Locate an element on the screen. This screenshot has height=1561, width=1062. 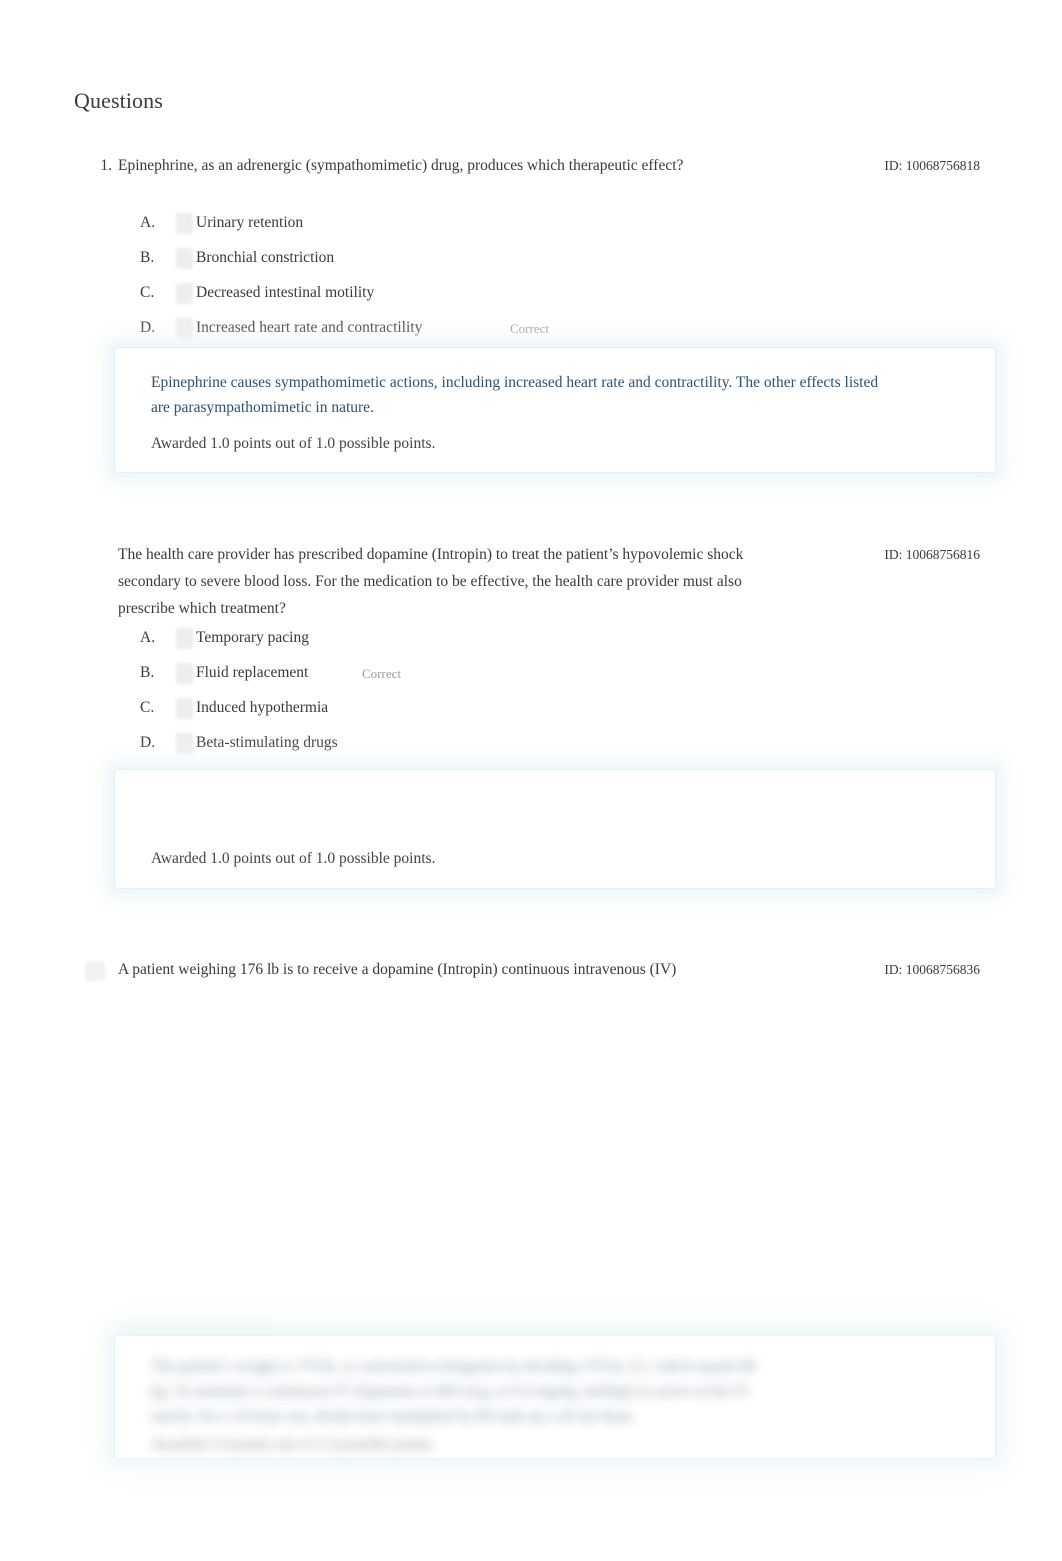
question-id: ID: 10068756836 is located at coordinates (932, 969).